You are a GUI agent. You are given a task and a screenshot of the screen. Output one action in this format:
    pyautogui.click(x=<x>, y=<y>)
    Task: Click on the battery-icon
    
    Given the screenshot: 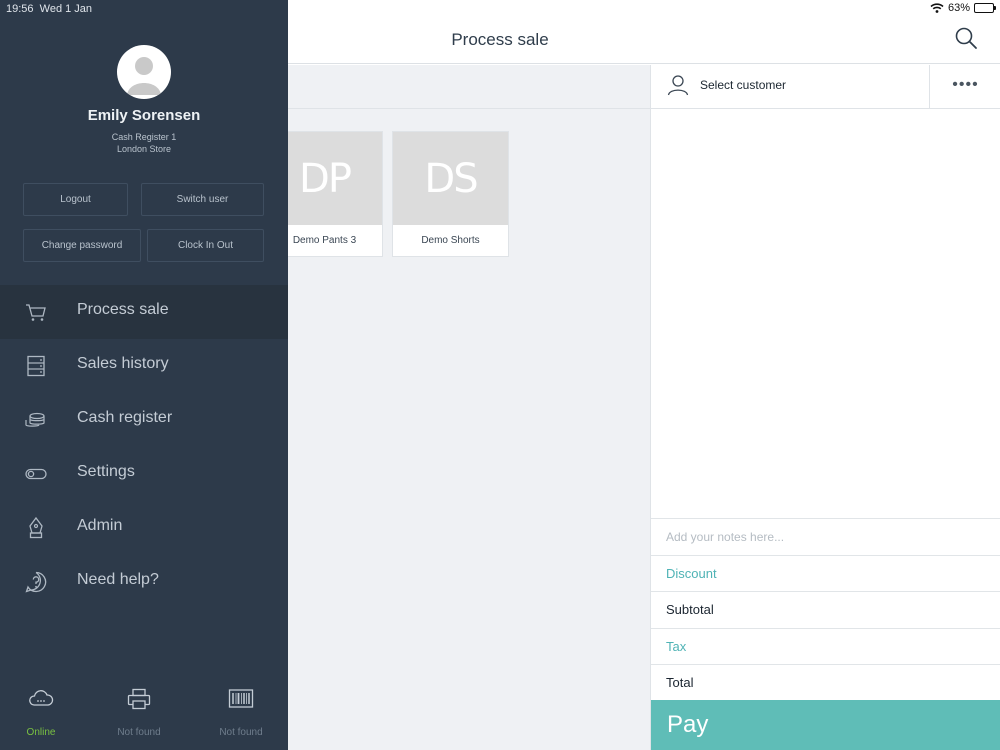 What is the action you would take?
    pyautogui.click(x=985, y=8)
    